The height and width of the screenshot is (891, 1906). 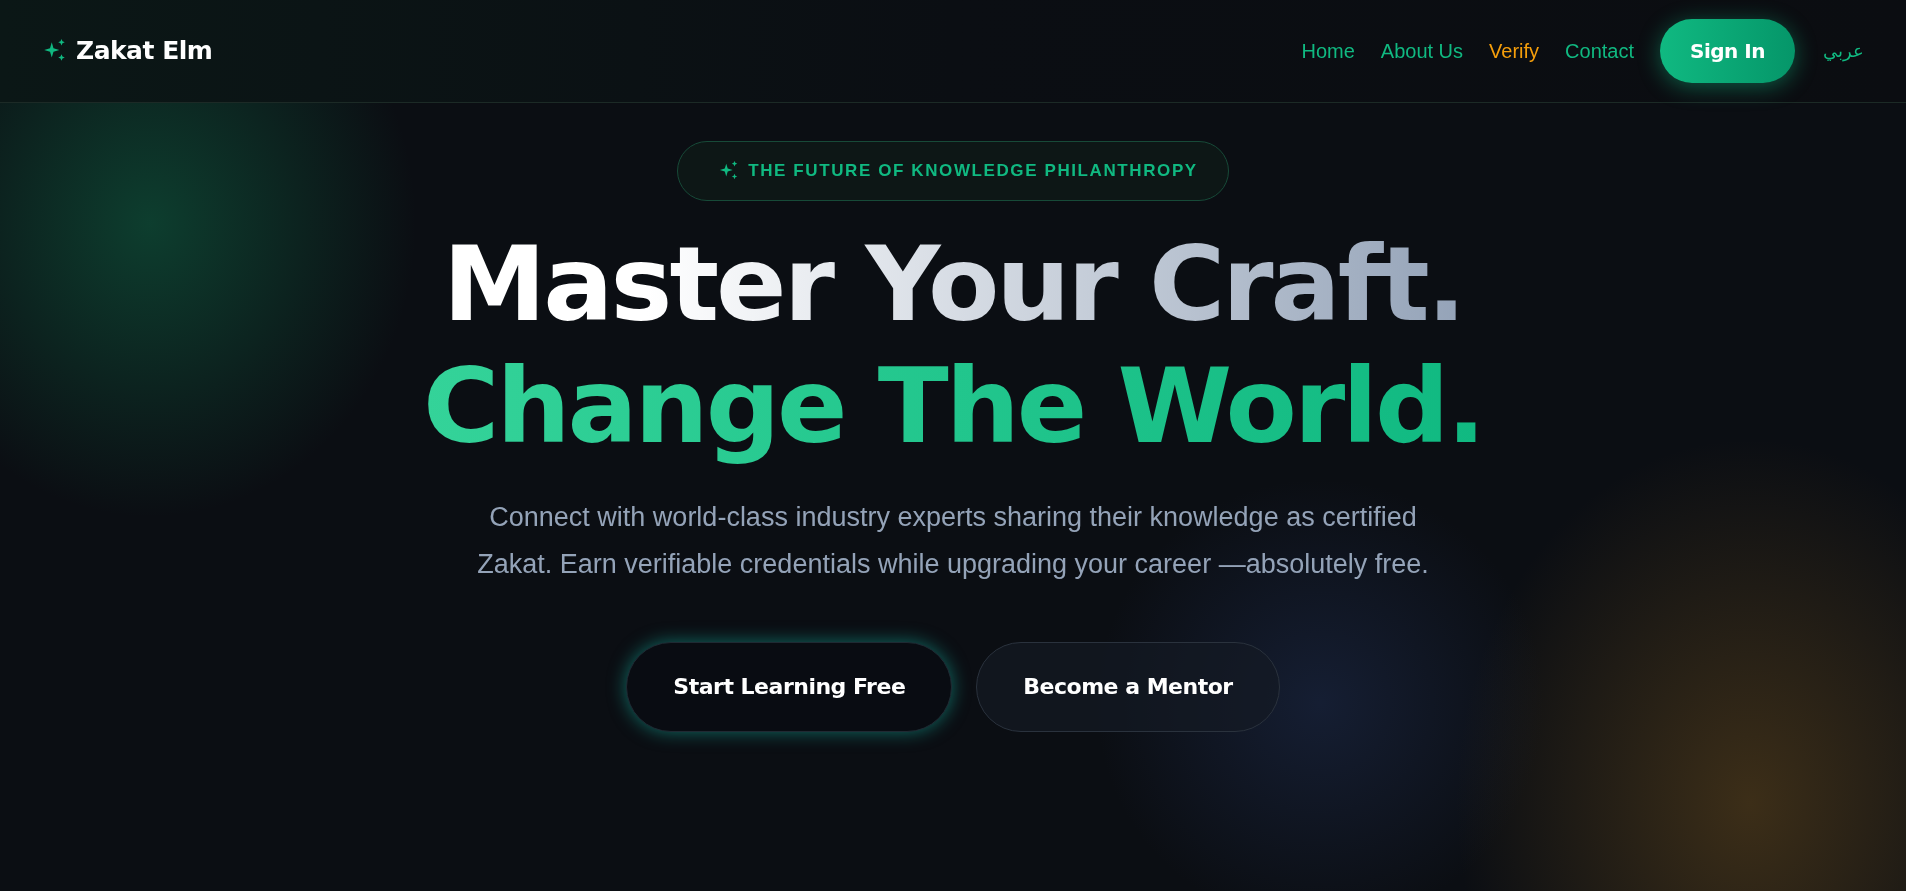 I want to click on nav-link: About Us, so click(x=1422, y=51).